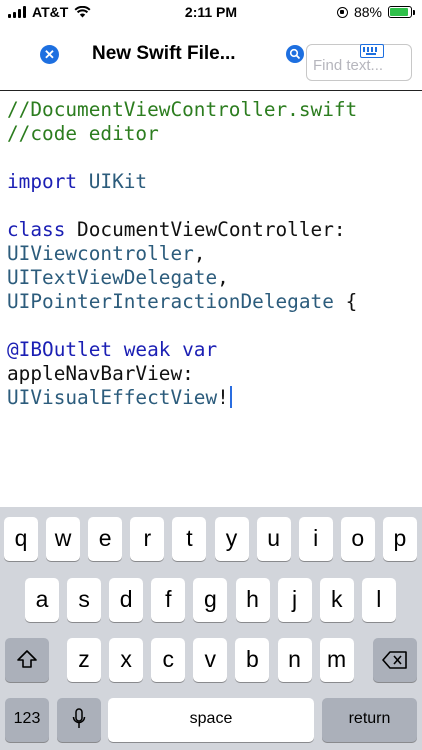 Image resolution: width=422 pixels, height=750 pixels. Describe the element at coordinates (112, 181) in the screenshot. I see `code-token: UIKit` at that location.